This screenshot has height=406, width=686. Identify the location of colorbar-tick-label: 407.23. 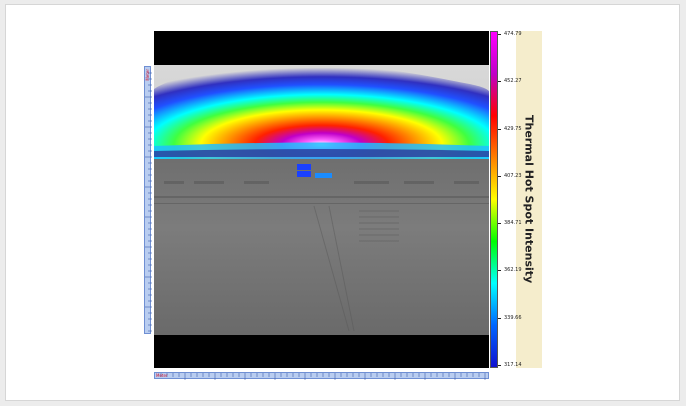
(513, 175).